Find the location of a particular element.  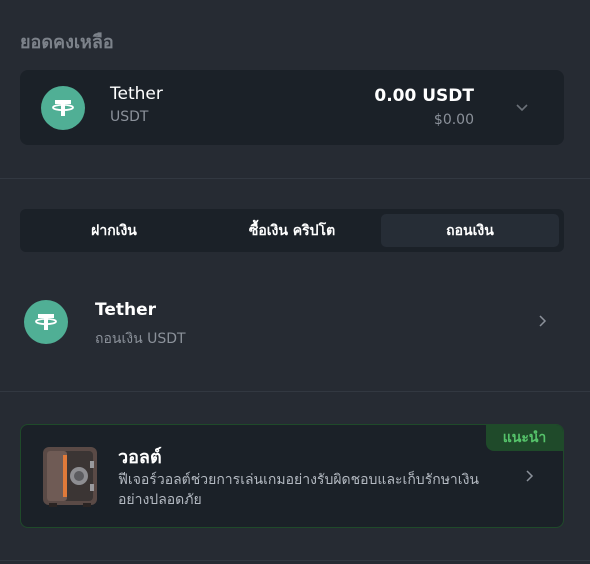

option-name: Tether is located at coordinates (126, 310).